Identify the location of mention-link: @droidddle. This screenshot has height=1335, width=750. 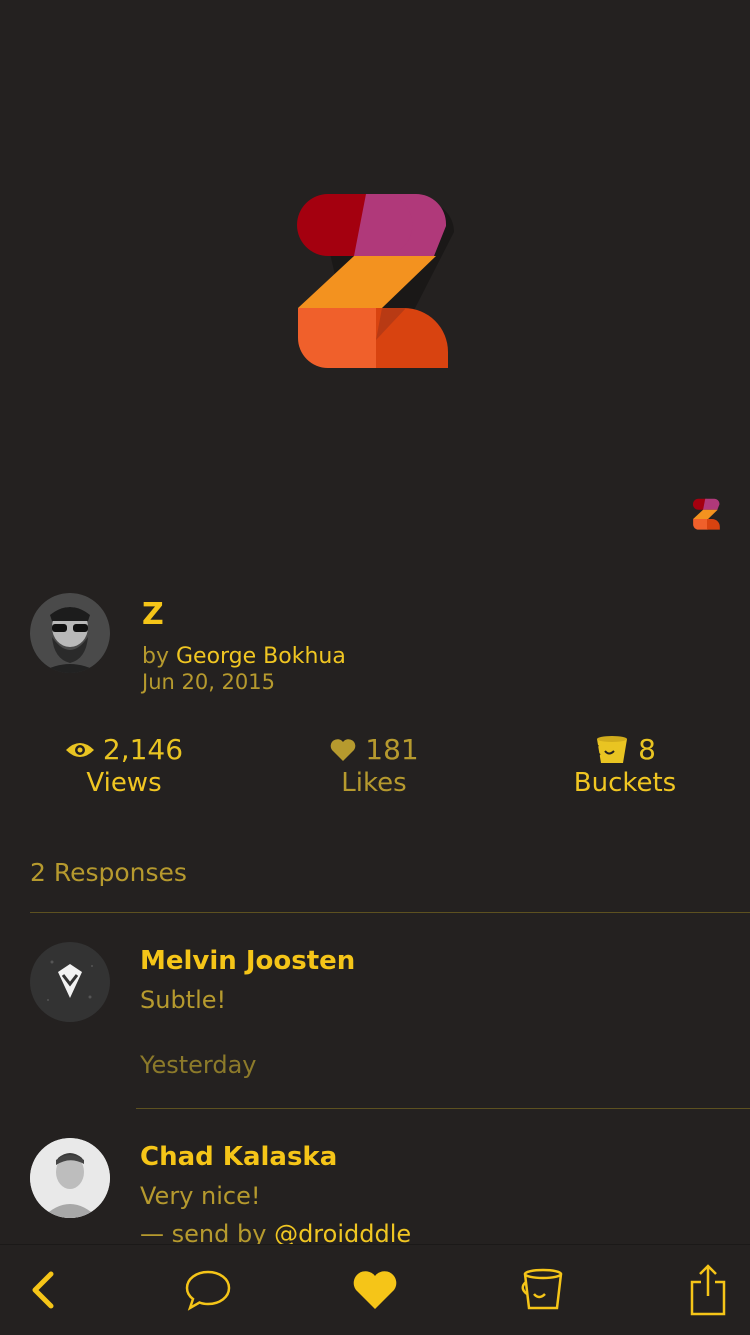
(342, 1233).